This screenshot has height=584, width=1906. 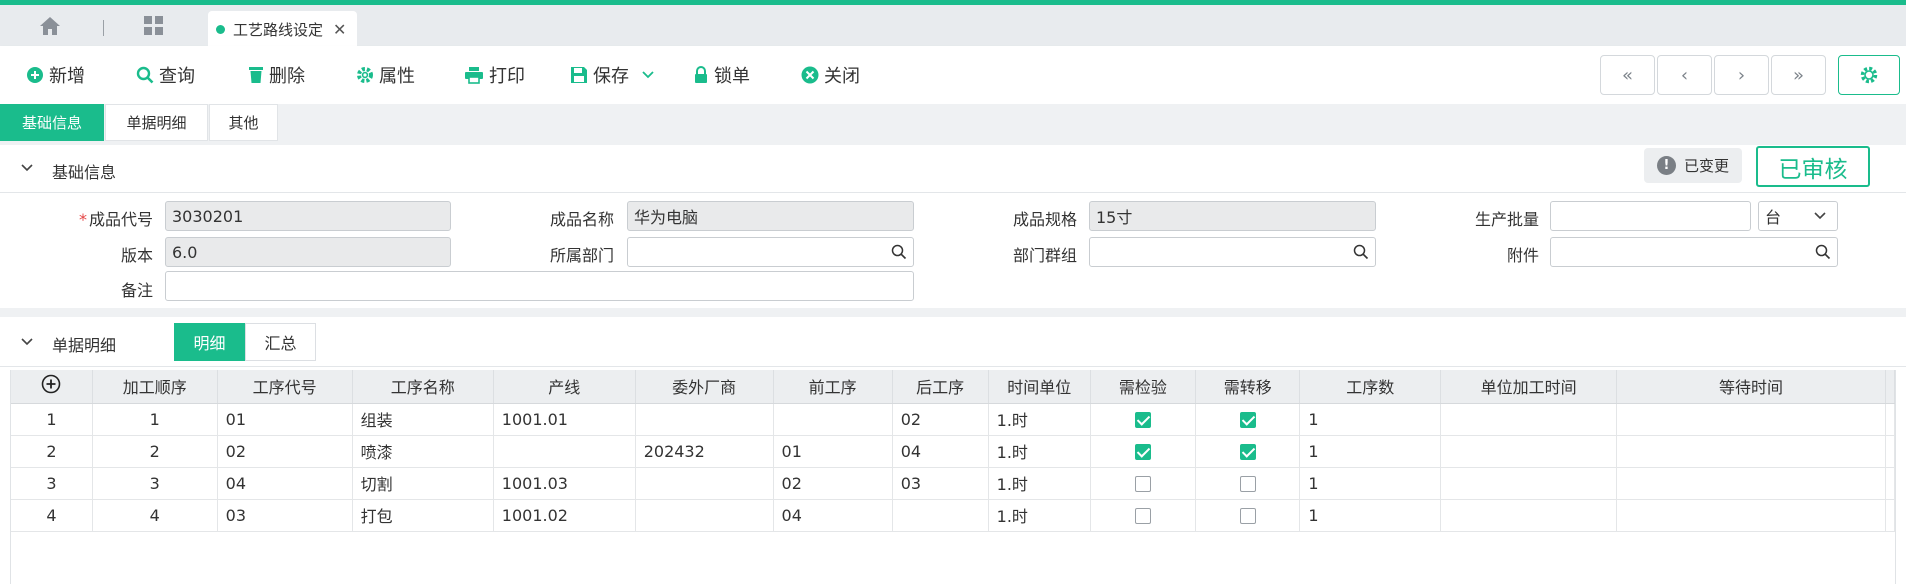 What do you see at coordinates (1232, 252) in the screenshot?
I see `dept-group-input` at bounding box center [1232, 252].